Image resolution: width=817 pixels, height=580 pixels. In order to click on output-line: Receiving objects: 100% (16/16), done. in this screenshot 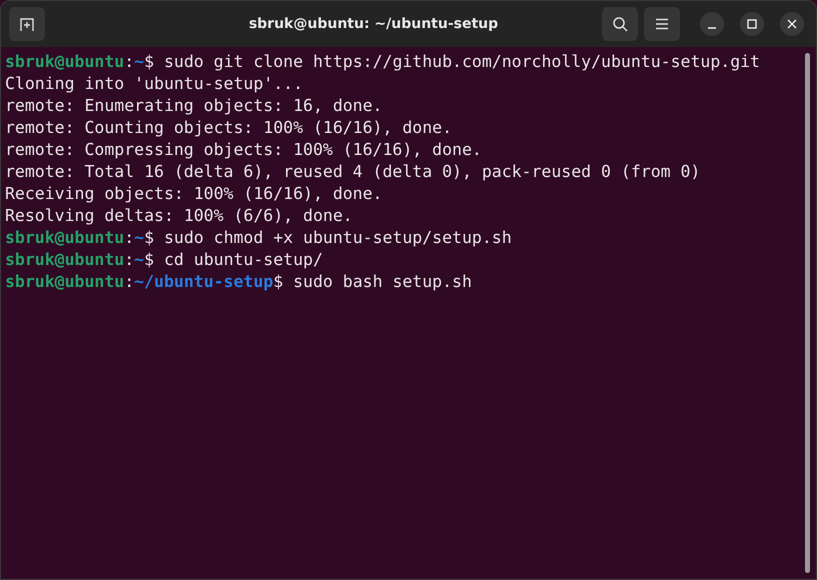, I will do `click(194, 194)`.